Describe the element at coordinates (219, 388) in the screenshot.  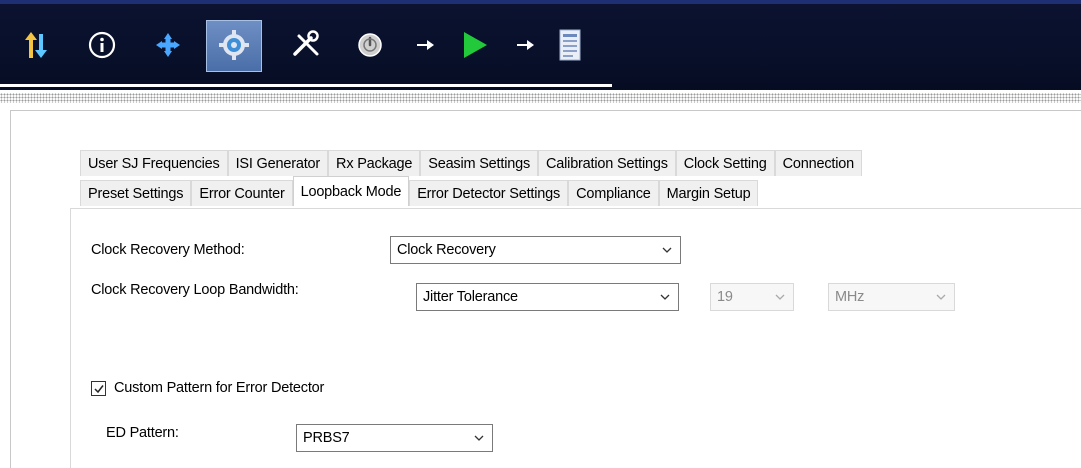
I see `custom-pattern-label: Custom Pattern for Error Detector` at that location.